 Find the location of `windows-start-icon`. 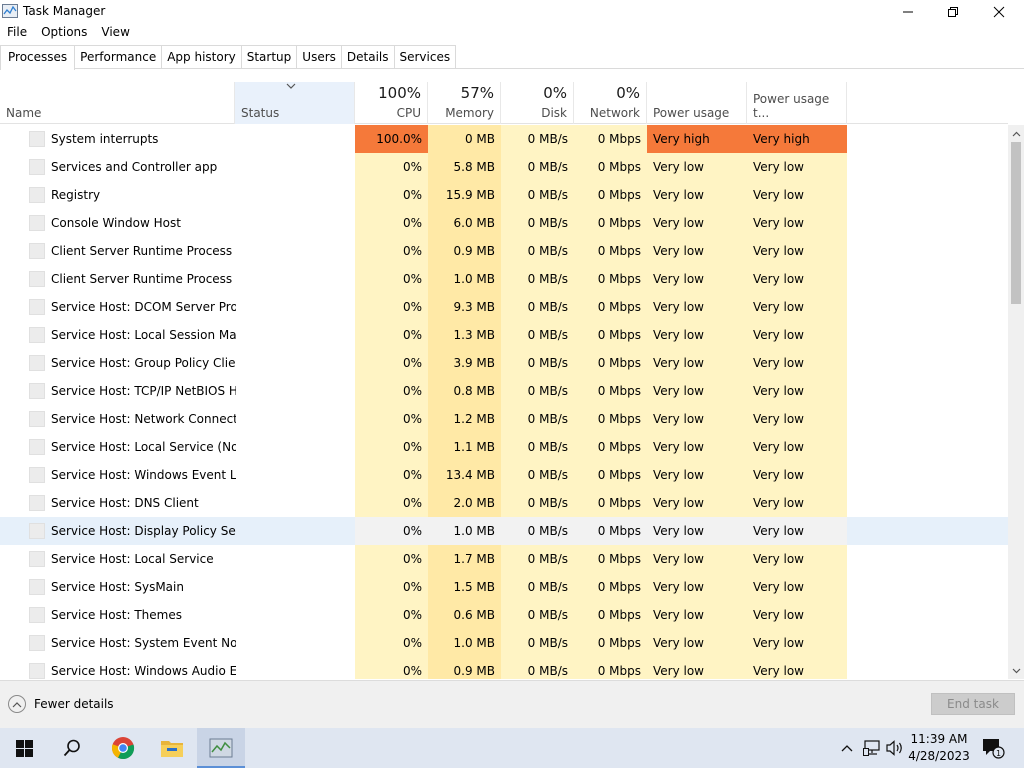

windows-start-icon is located at coordinates (24, 748).